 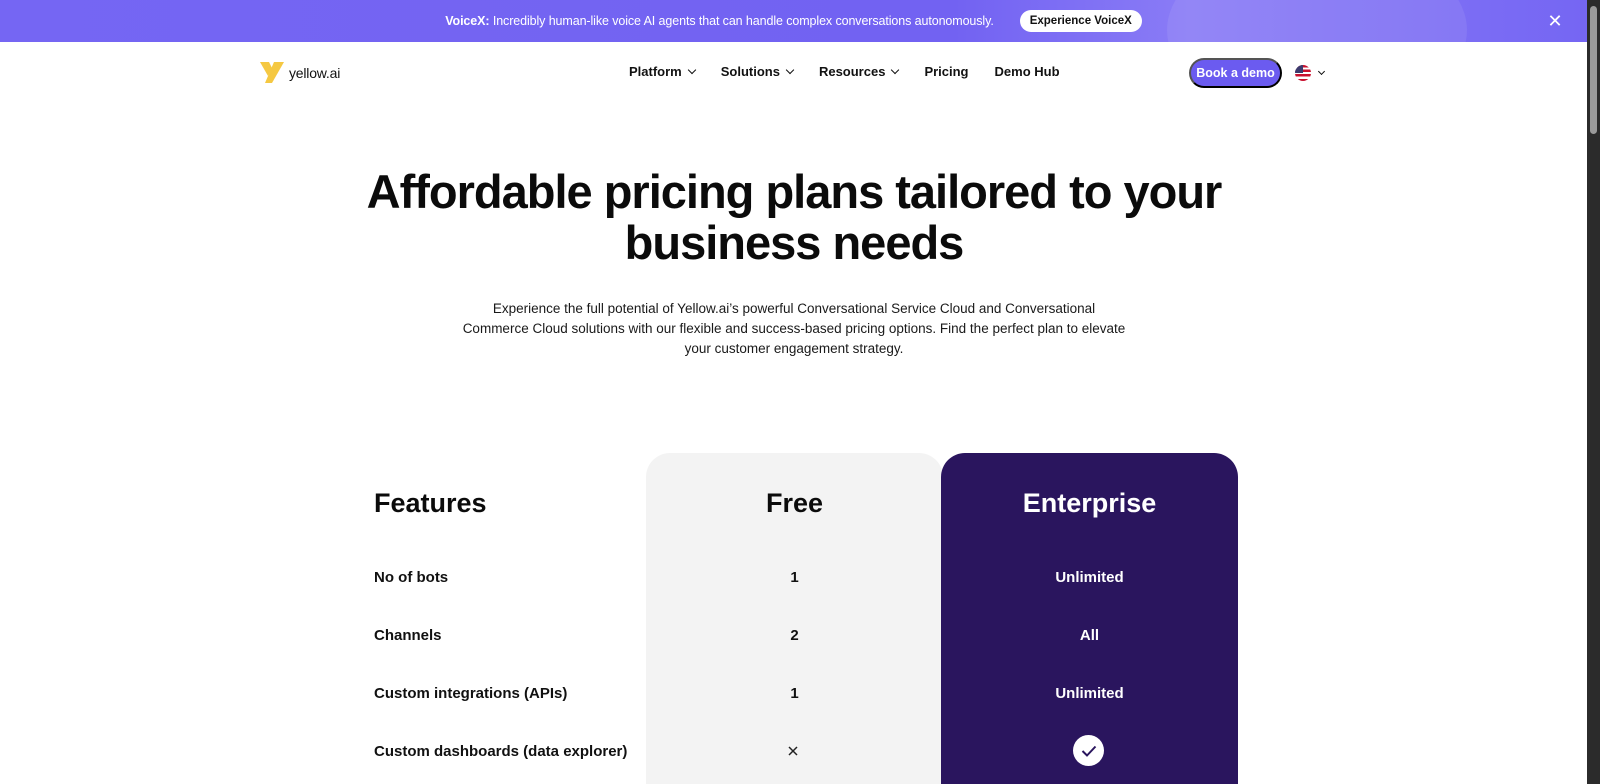 I want to click on logo-text: yellow.ai, so click(x=315, y=72).